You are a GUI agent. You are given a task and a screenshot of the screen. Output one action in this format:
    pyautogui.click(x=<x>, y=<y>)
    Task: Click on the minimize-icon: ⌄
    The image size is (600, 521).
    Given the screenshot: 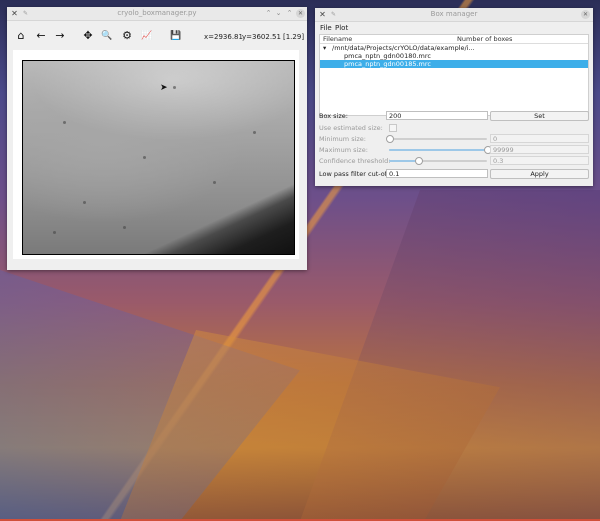 What is the action you would take?
    pyautogui.click(x=278, y=13)
    